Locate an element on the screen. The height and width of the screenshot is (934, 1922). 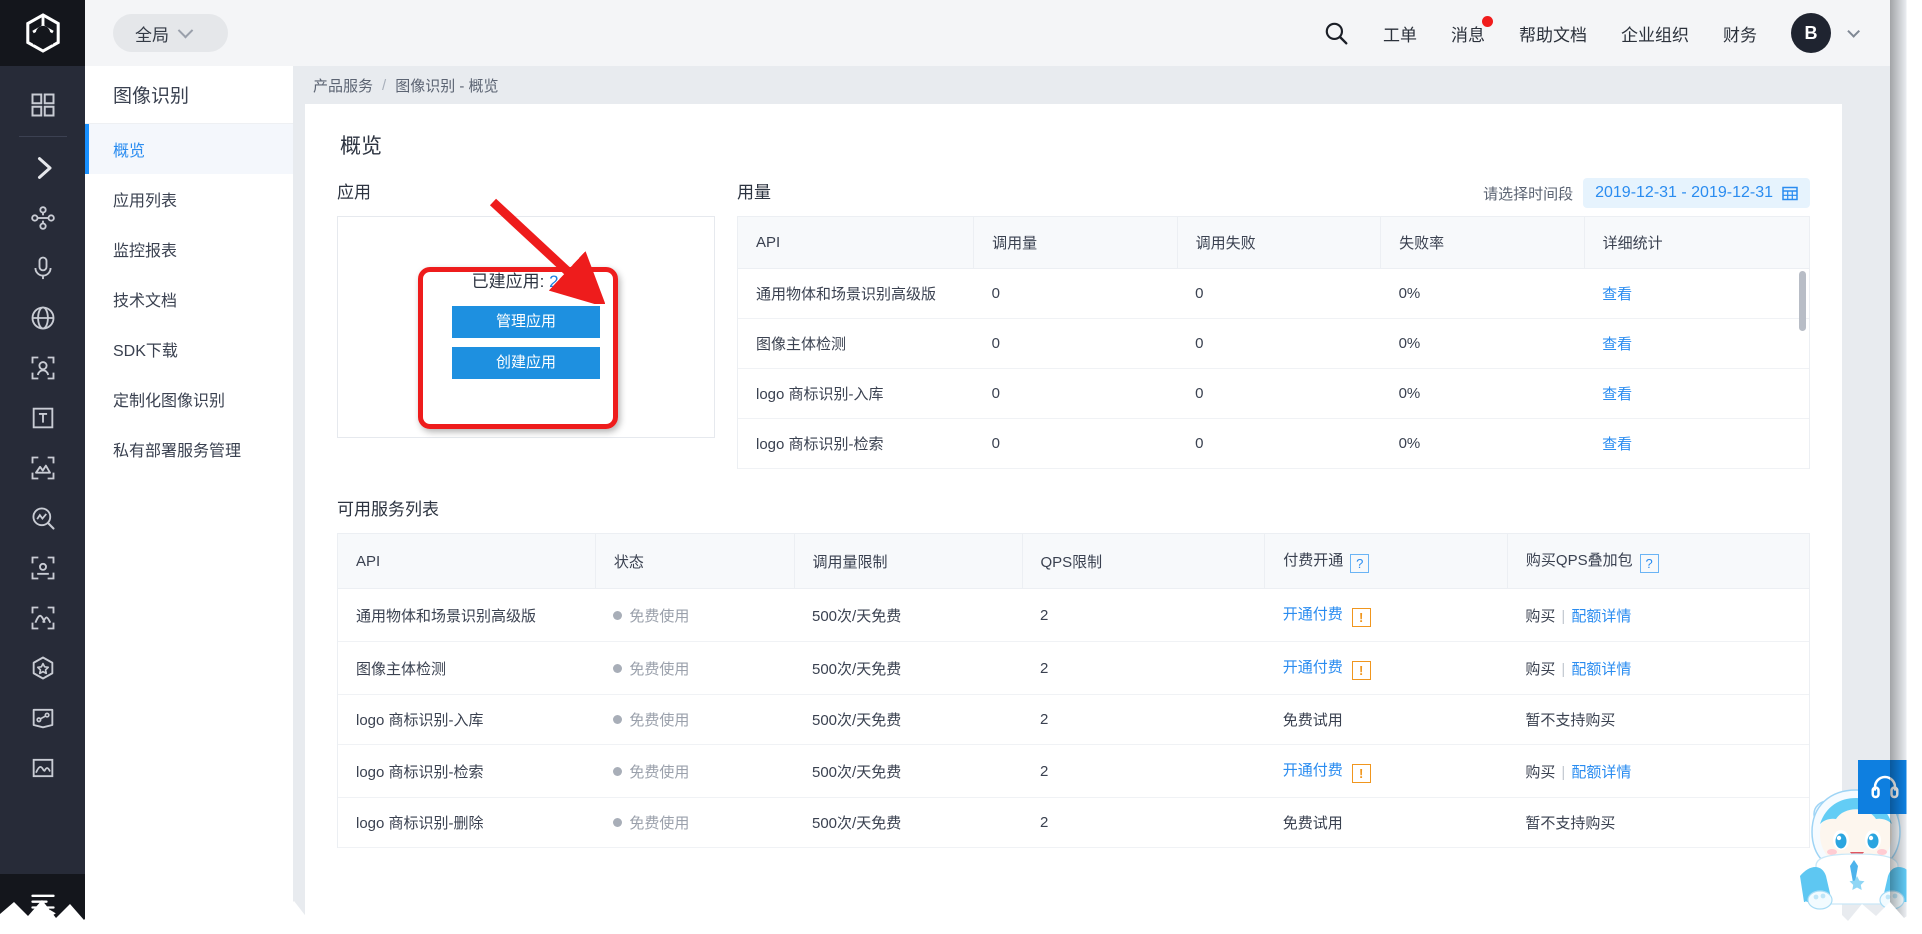
topnav-item-docs: 帮助文档 is located at coordinates (1553, 33).